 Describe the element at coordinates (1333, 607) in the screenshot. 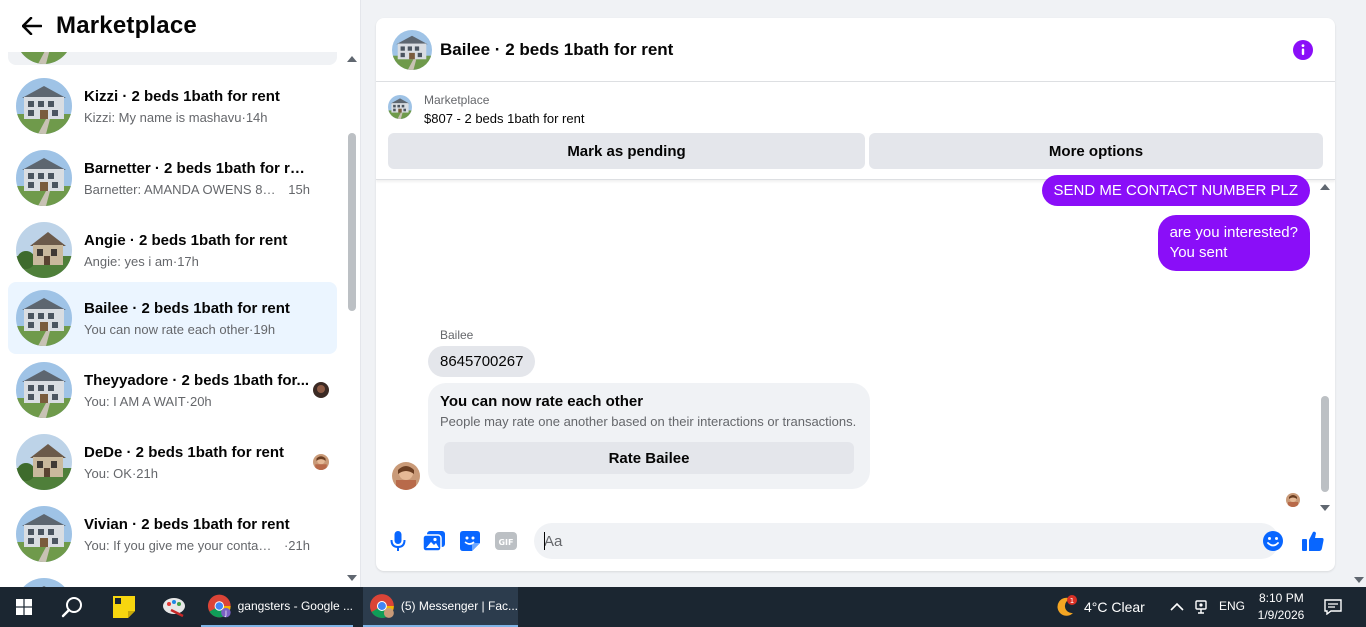

I see `notification-center-icon` at that location.